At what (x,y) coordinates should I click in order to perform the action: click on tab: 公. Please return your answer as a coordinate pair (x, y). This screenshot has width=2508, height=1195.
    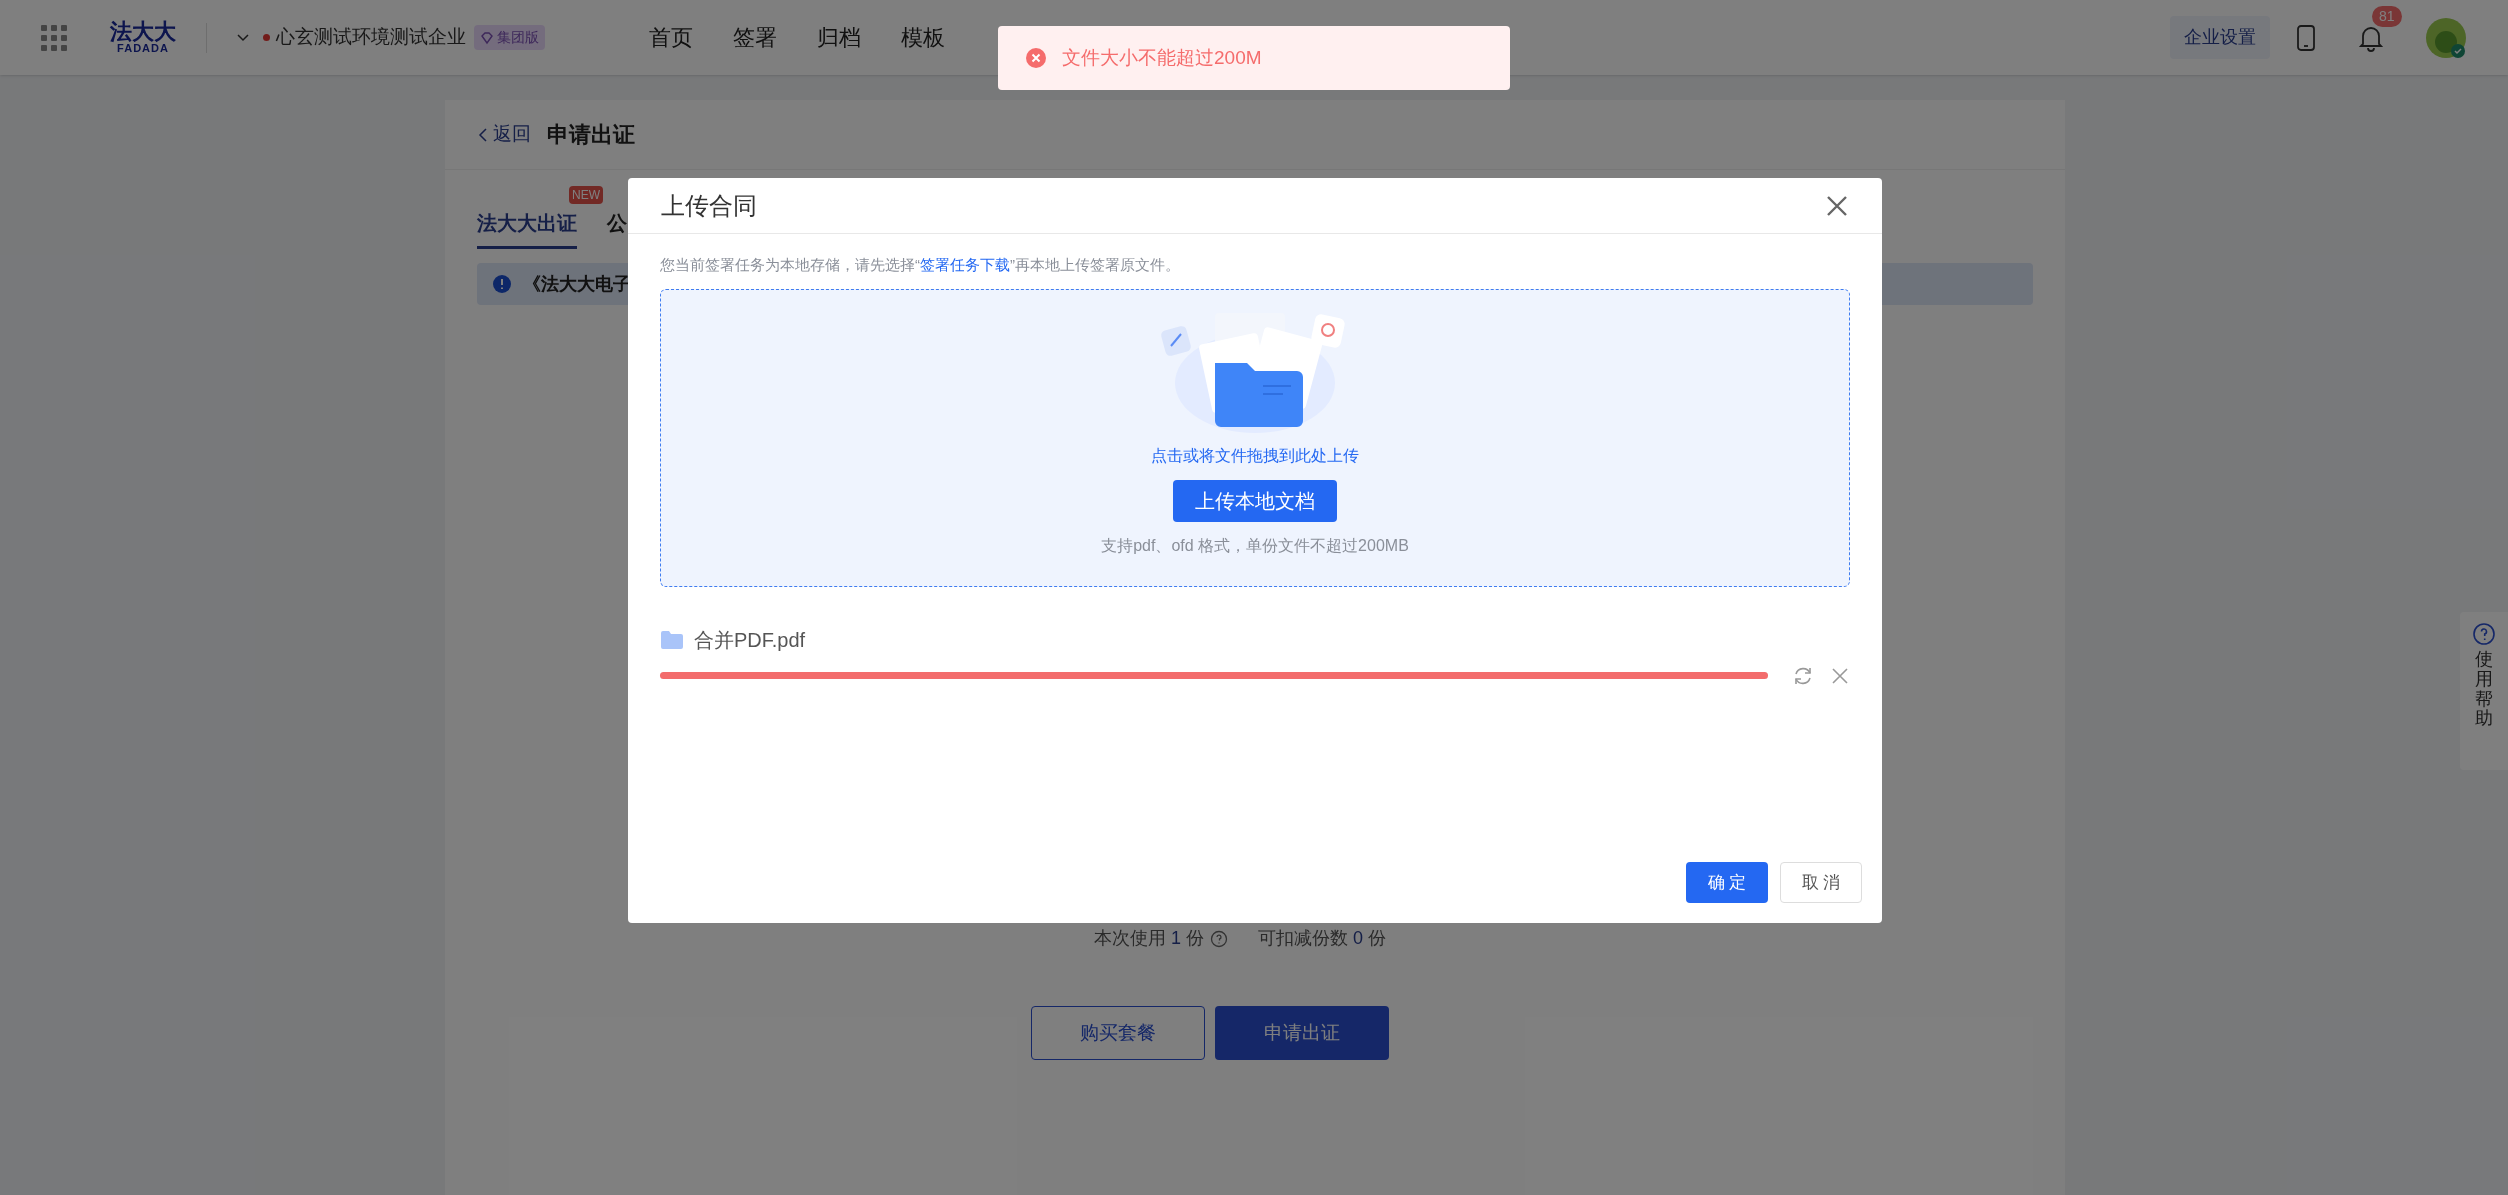
    Looking at the image, I should click on (617, 228).